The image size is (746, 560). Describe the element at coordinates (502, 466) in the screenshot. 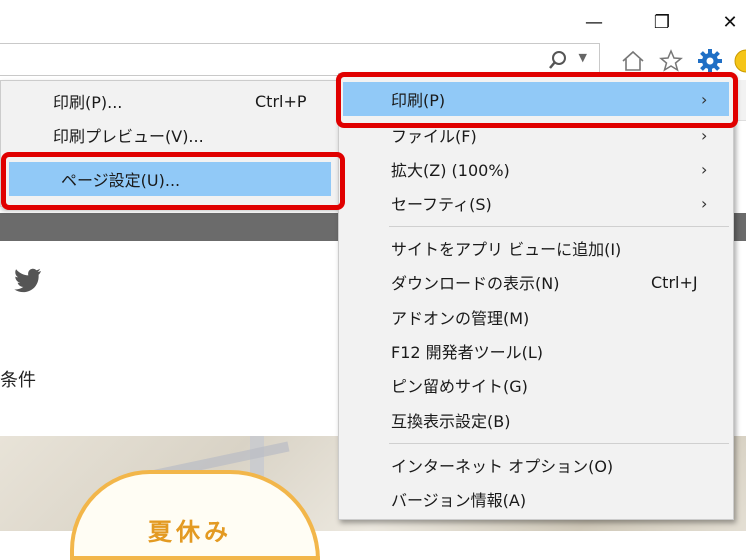

I see `menu-item-label: インターネット オプション(O)` at that location.